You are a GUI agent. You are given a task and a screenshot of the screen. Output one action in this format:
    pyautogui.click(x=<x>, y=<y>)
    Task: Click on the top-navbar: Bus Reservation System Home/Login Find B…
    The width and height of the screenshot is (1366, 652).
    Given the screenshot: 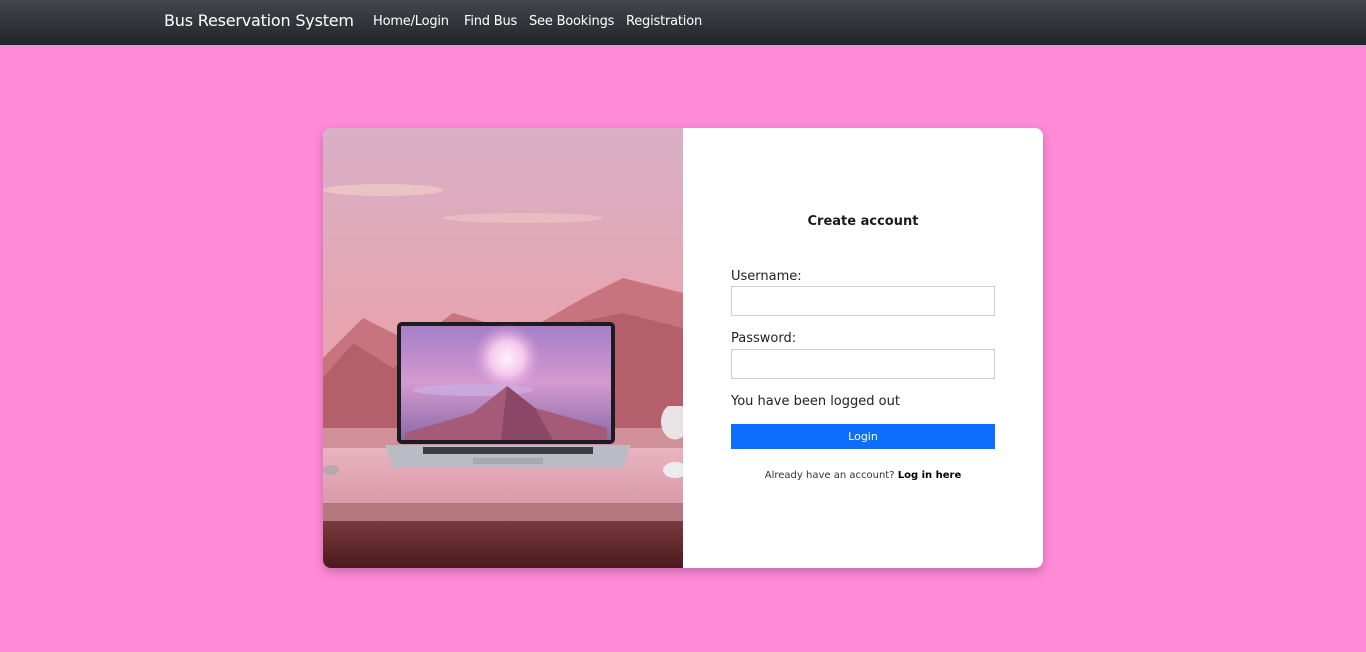 What is the action you would take?
    pyautogui.click(x=683, y=22)
    